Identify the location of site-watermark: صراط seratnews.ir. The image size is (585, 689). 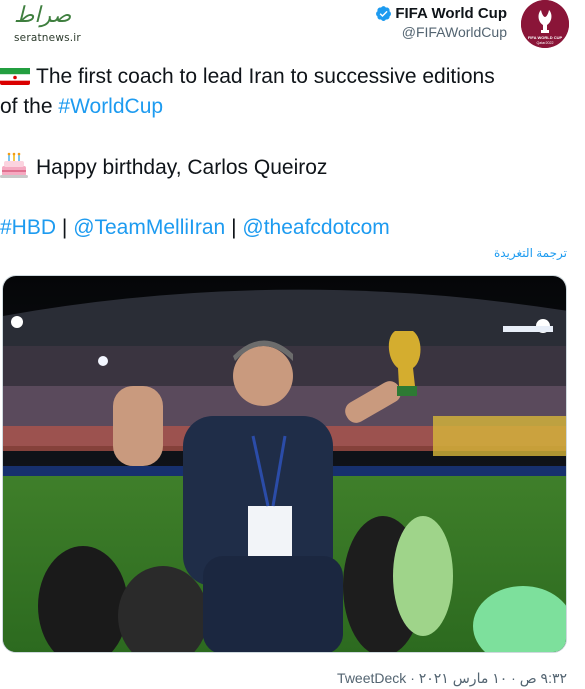
(59, 28).